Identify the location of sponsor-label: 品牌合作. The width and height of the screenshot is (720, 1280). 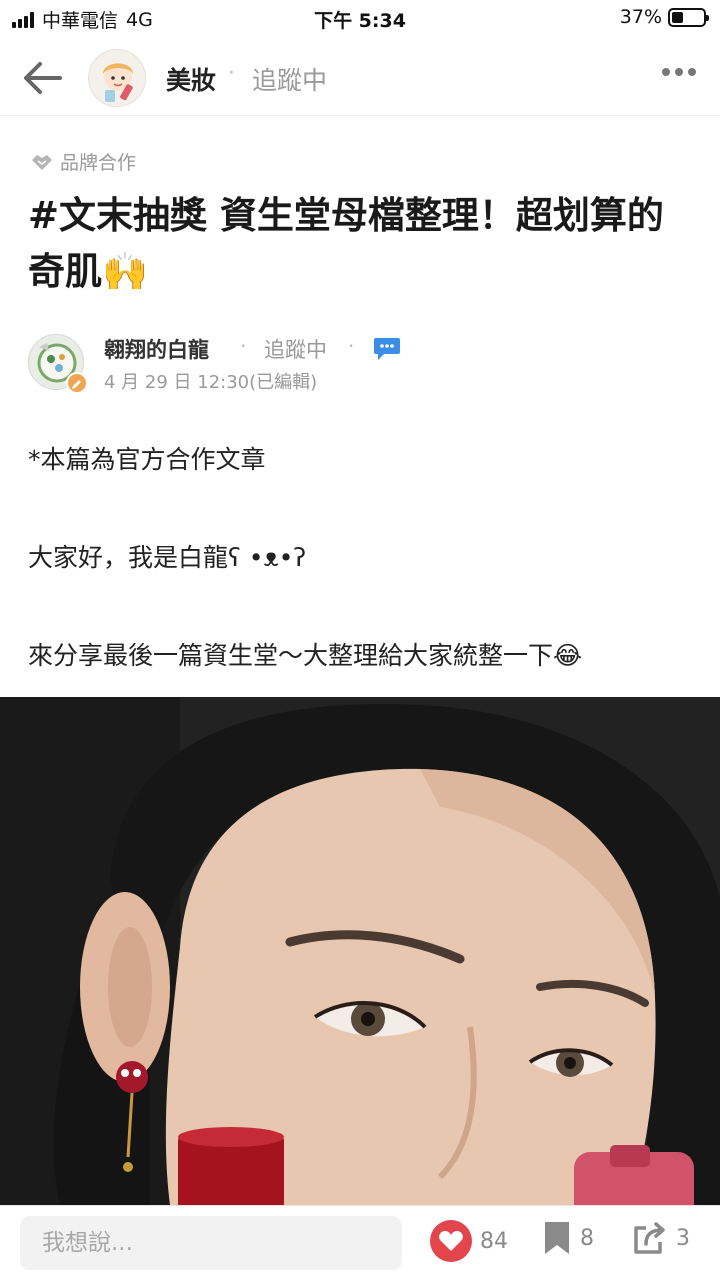
(98, 163).